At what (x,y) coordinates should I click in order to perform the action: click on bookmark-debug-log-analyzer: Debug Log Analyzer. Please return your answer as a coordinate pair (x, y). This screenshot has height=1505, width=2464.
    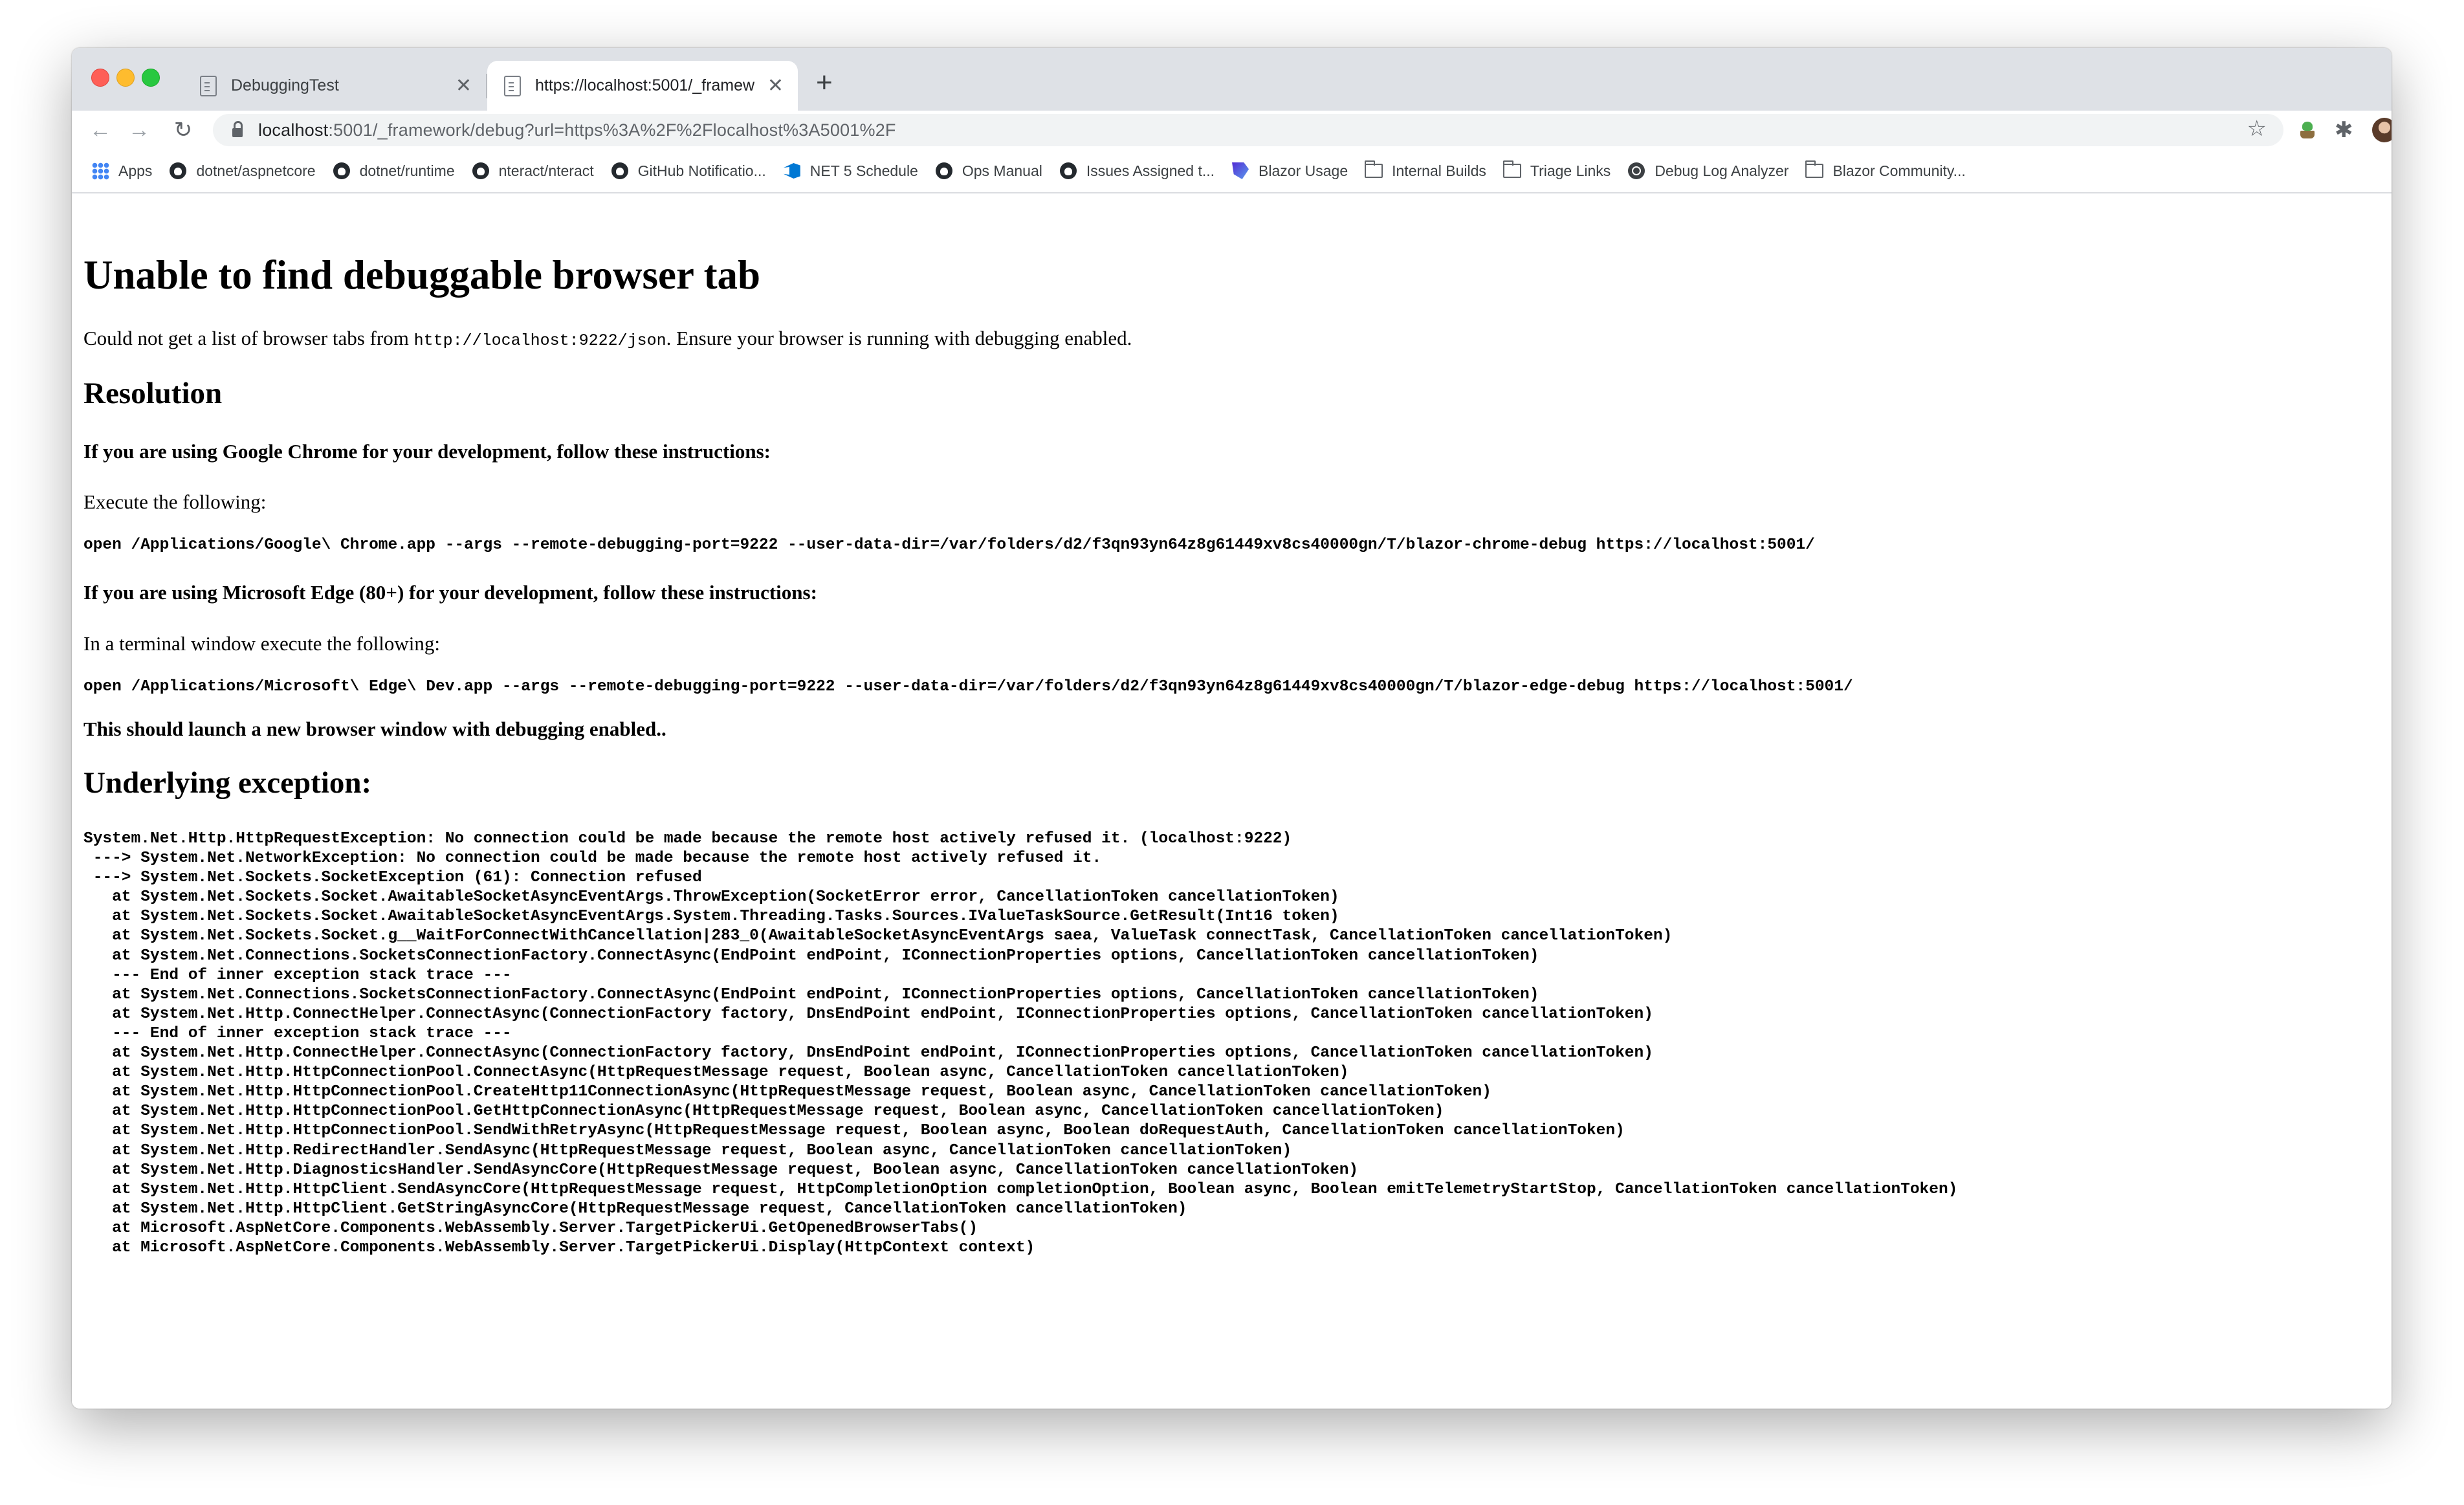
    Looking at the image, I should click on (1708, 171).